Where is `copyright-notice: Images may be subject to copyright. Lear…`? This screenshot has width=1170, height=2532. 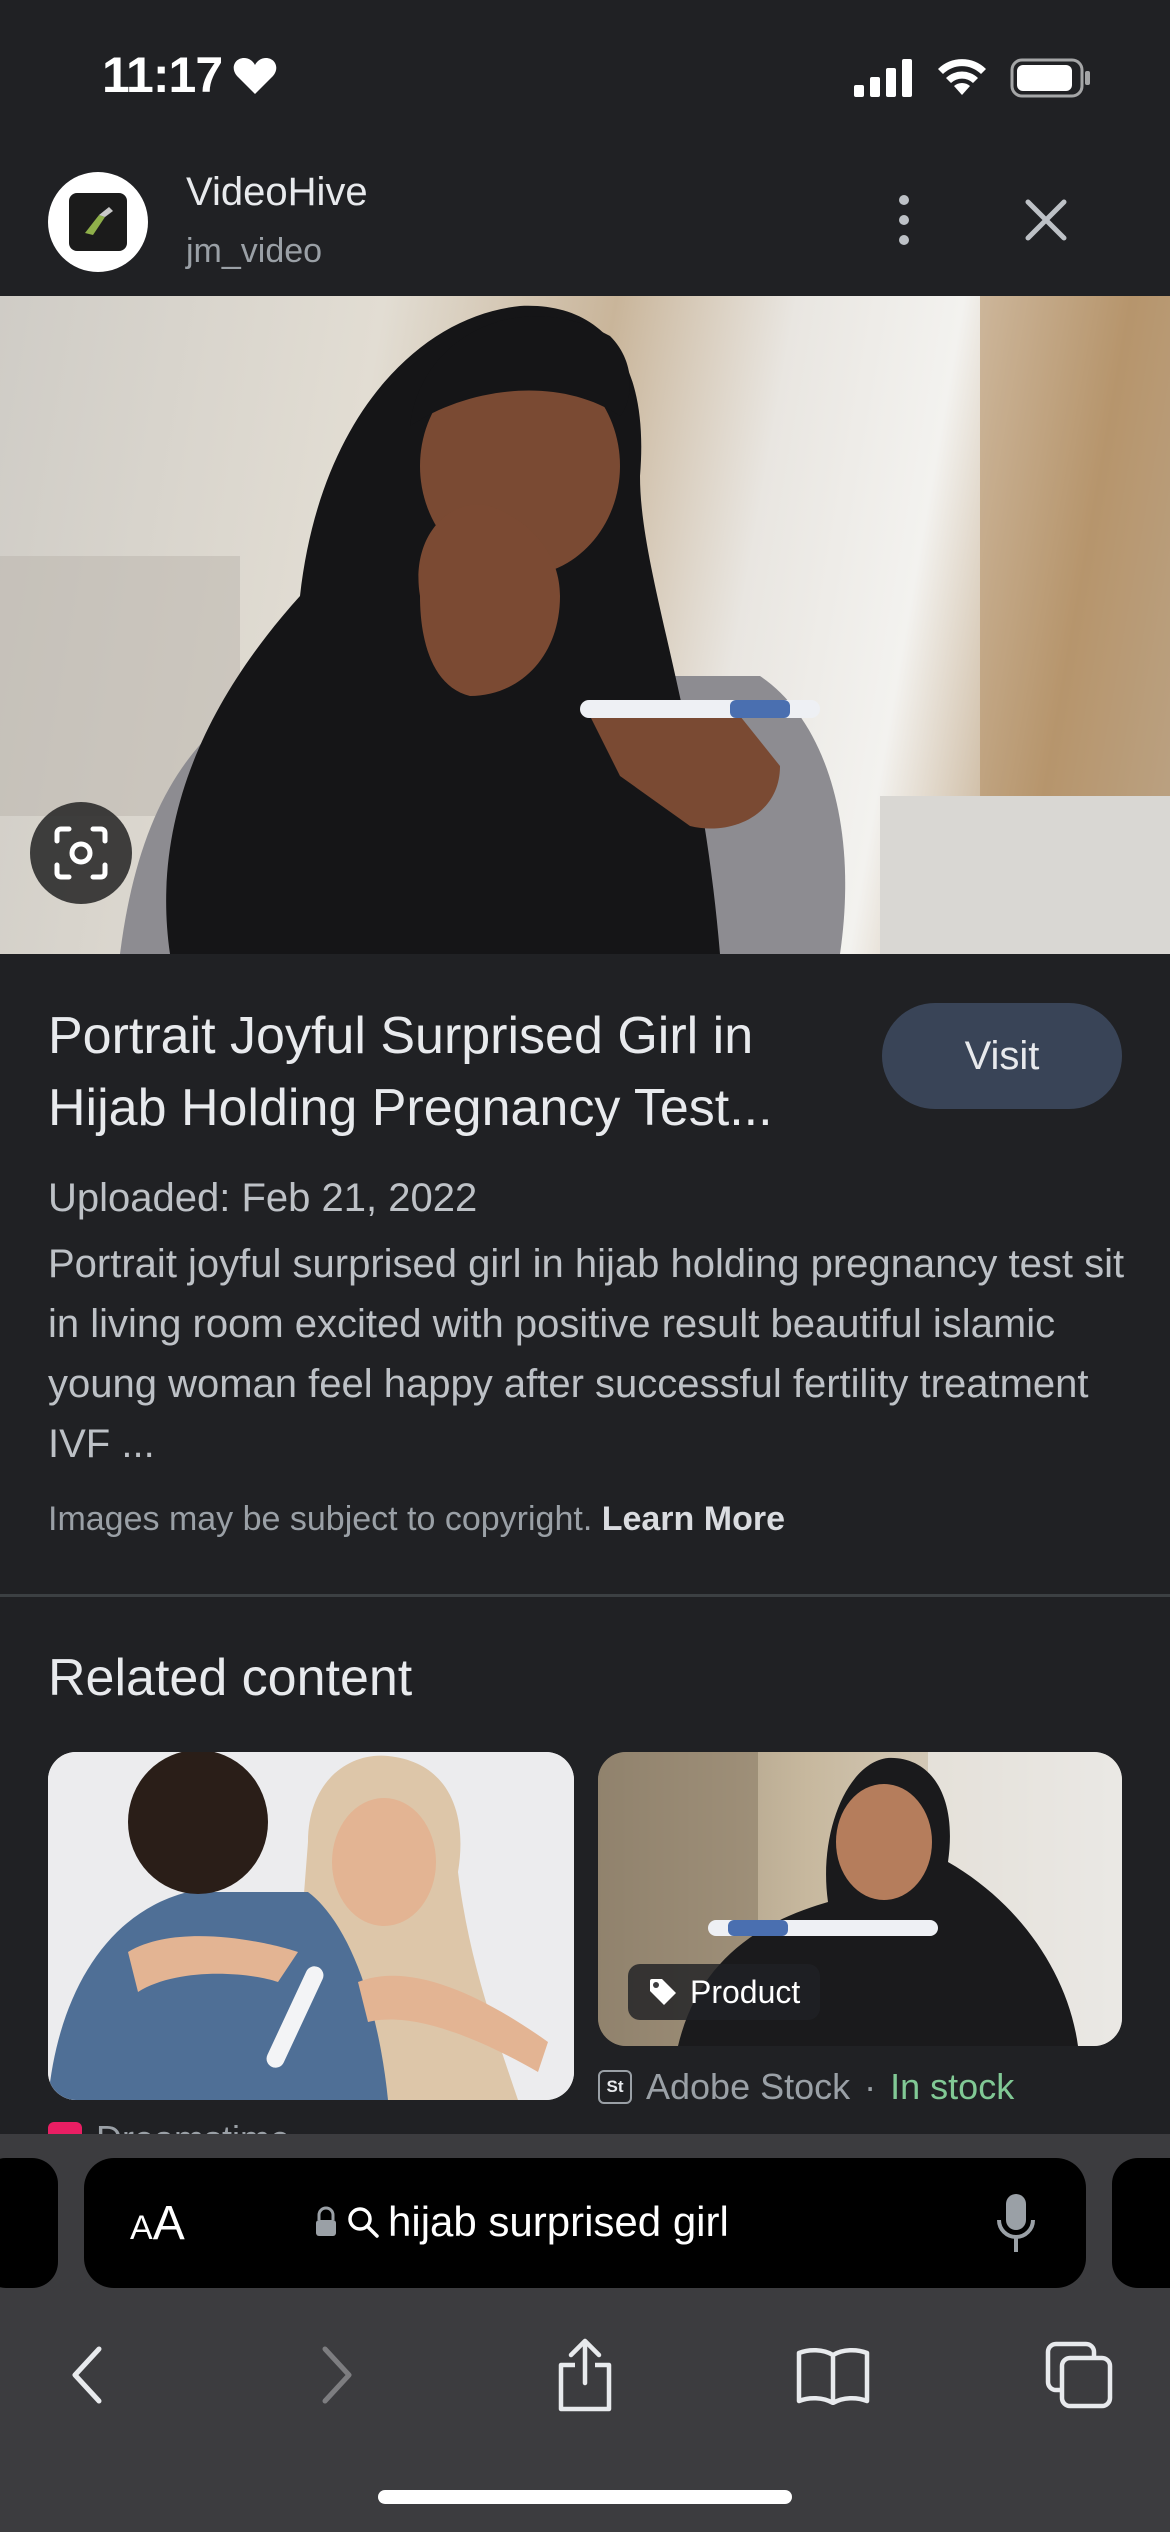
copyright-notice: Images may be subject to copyright. Lear… is located at coordinates (416, 1519).